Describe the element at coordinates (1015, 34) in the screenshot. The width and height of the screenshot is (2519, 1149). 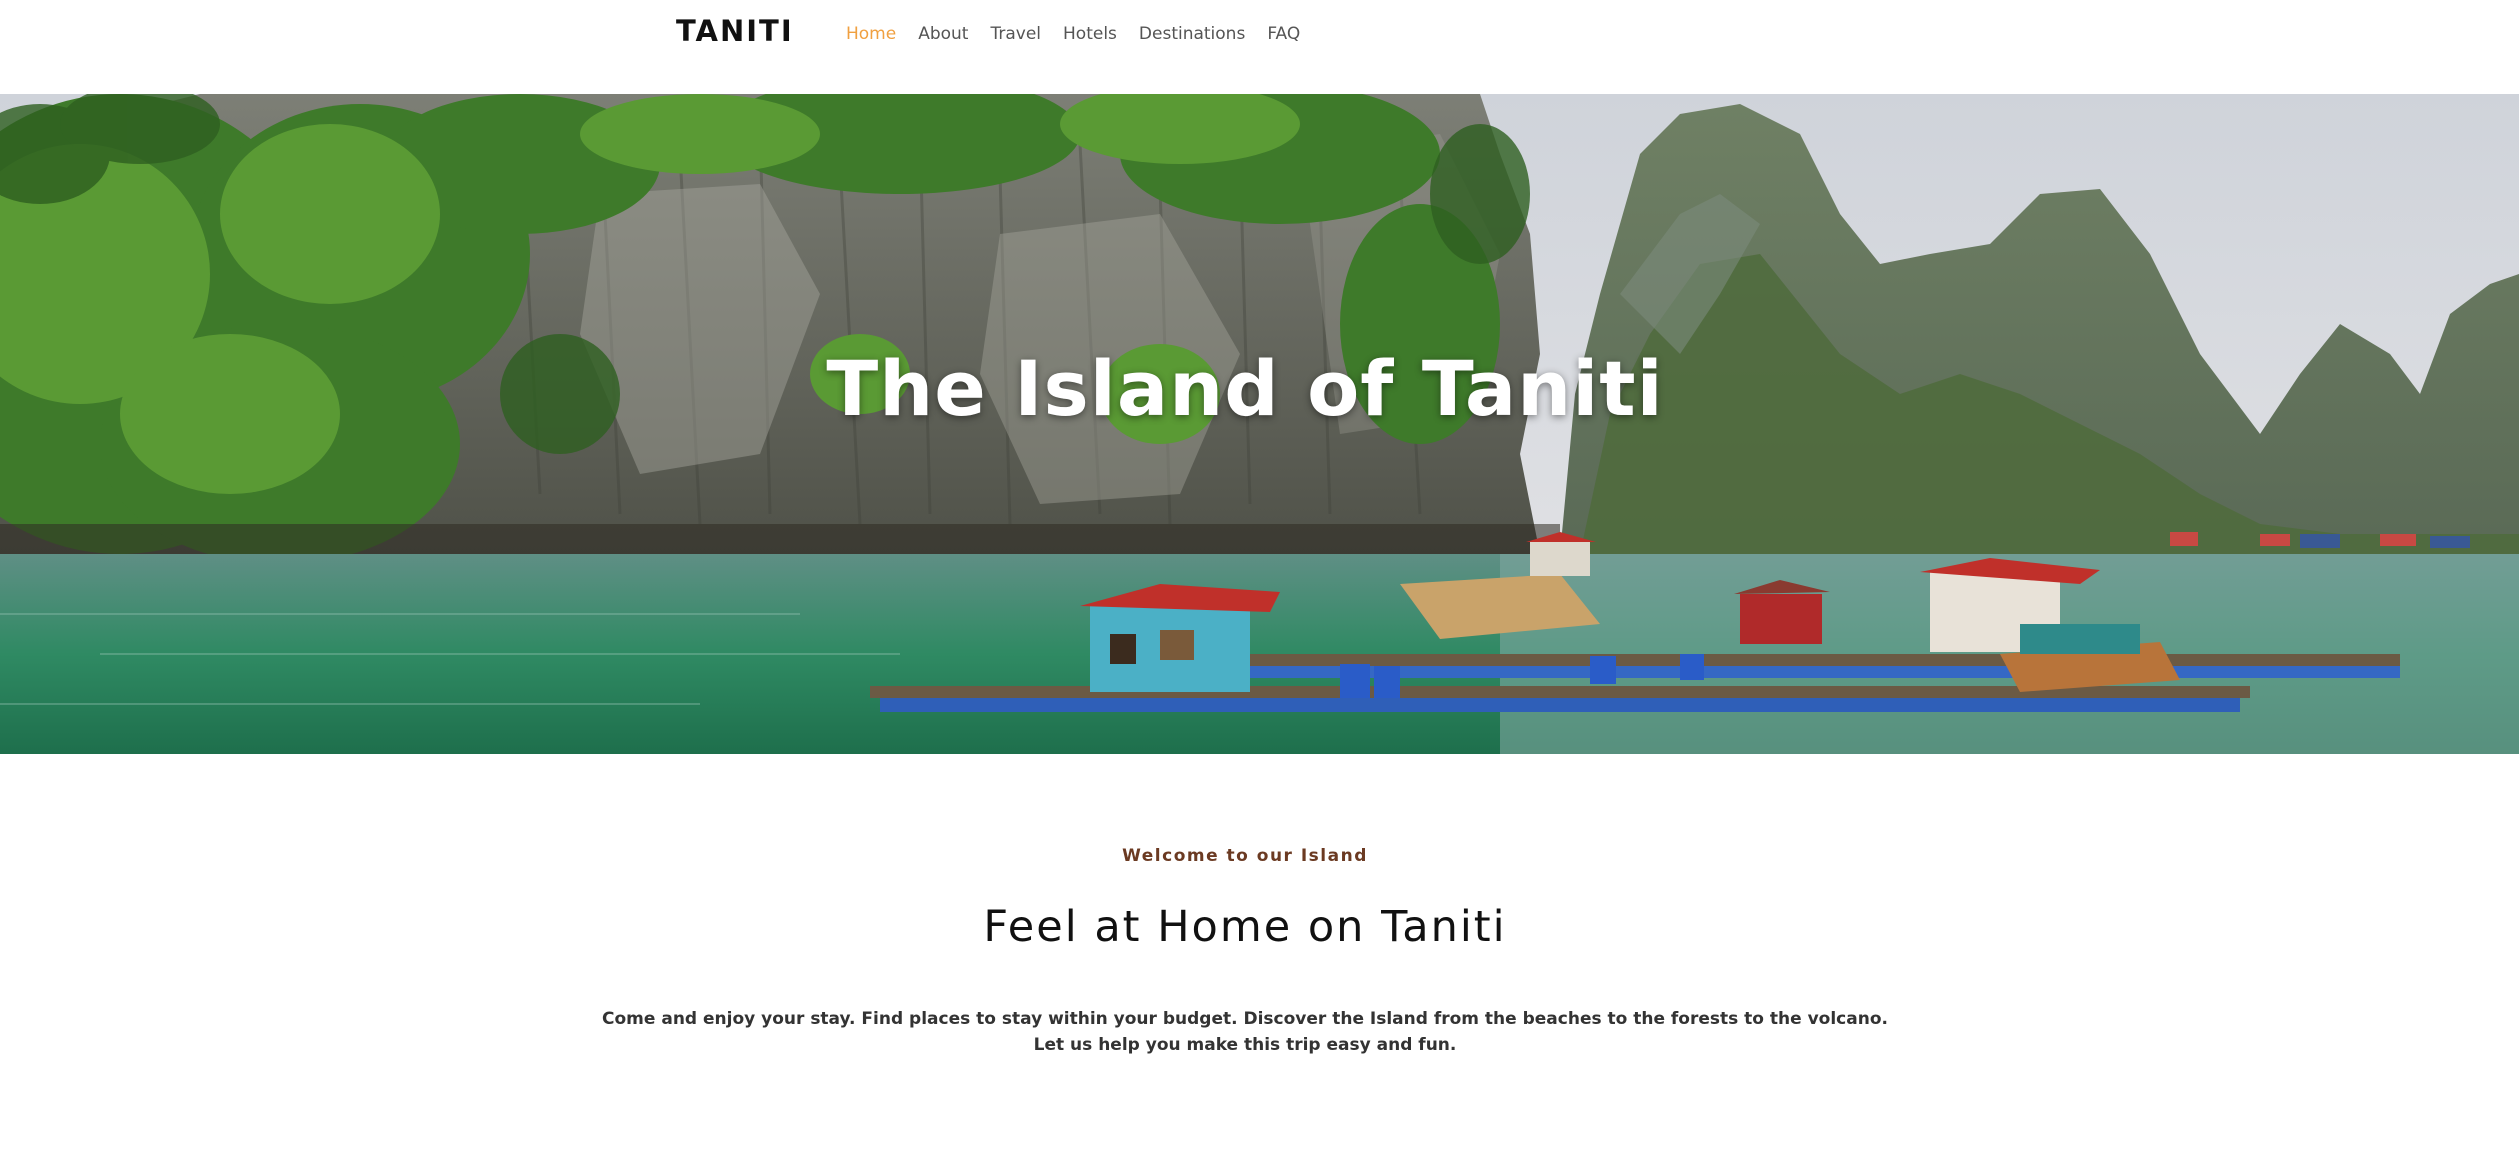
I see `nav-travel: Travel` at that location.